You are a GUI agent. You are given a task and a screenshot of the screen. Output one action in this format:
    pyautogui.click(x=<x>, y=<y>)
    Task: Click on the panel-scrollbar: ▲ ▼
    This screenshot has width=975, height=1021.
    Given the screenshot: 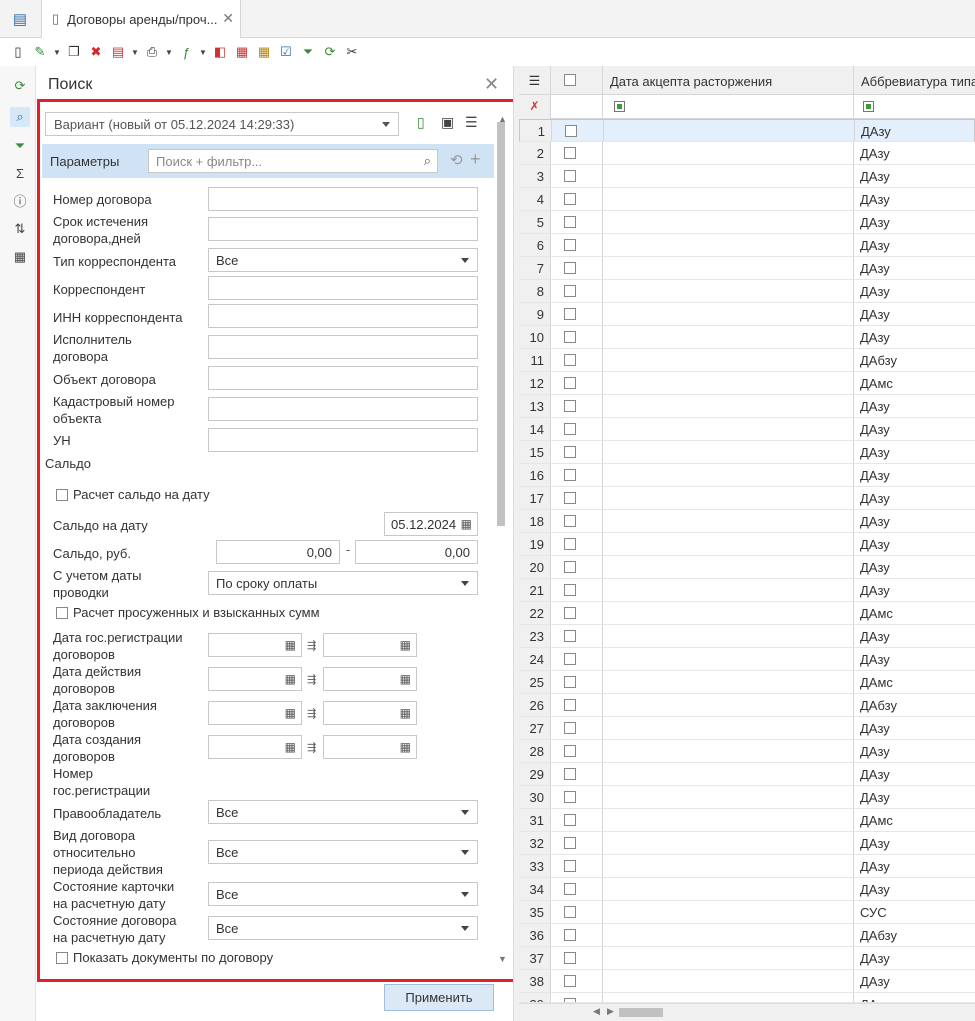 What is the action you would take?
    pyautogui.click(x=502, y=542)
    